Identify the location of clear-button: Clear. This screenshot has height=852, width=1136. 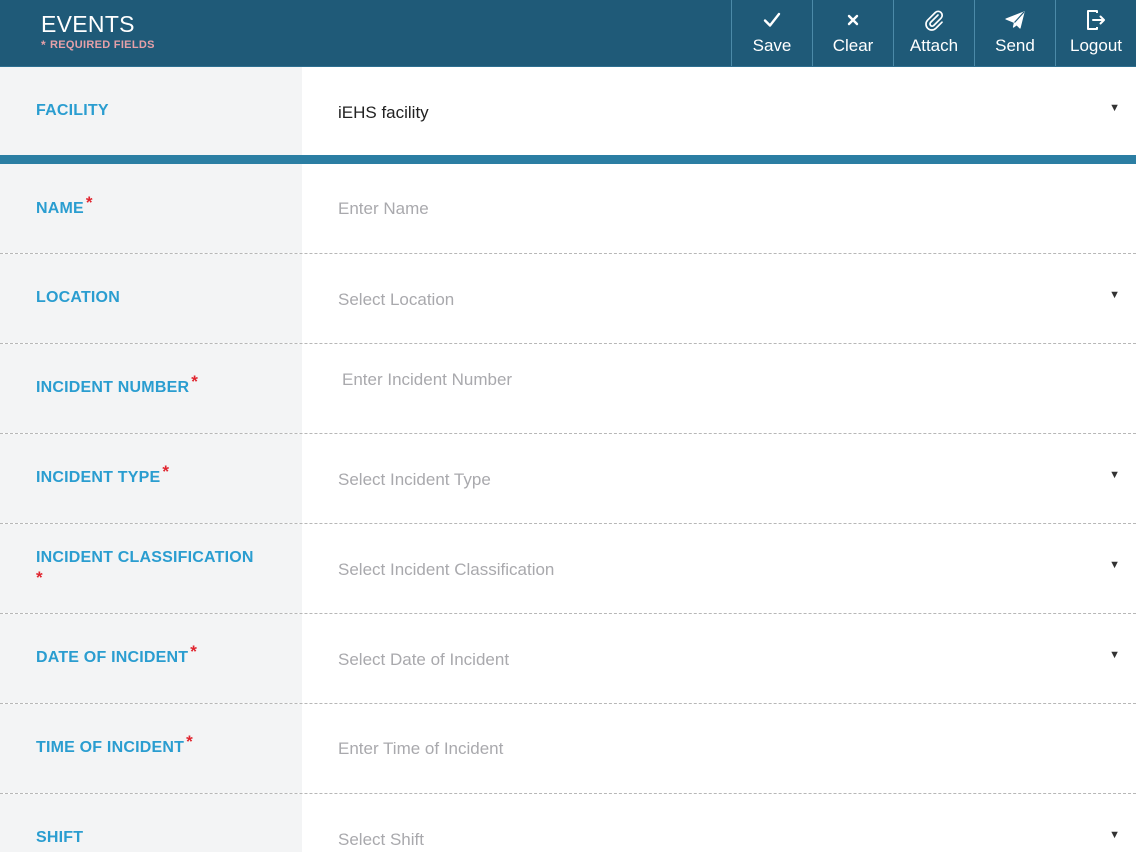
(852, 33).